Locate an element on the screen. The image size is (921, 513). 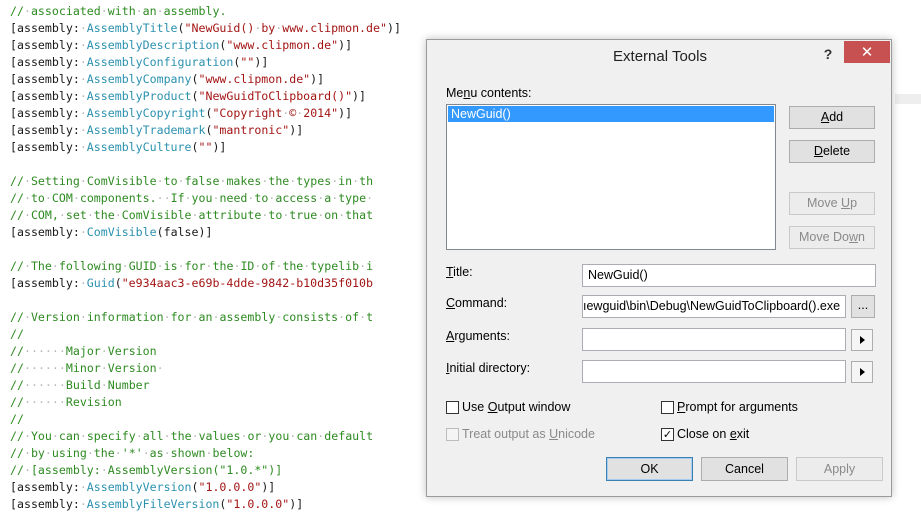
close-on-exit-checkbox: ✓ is located at coordinates (667, 434).